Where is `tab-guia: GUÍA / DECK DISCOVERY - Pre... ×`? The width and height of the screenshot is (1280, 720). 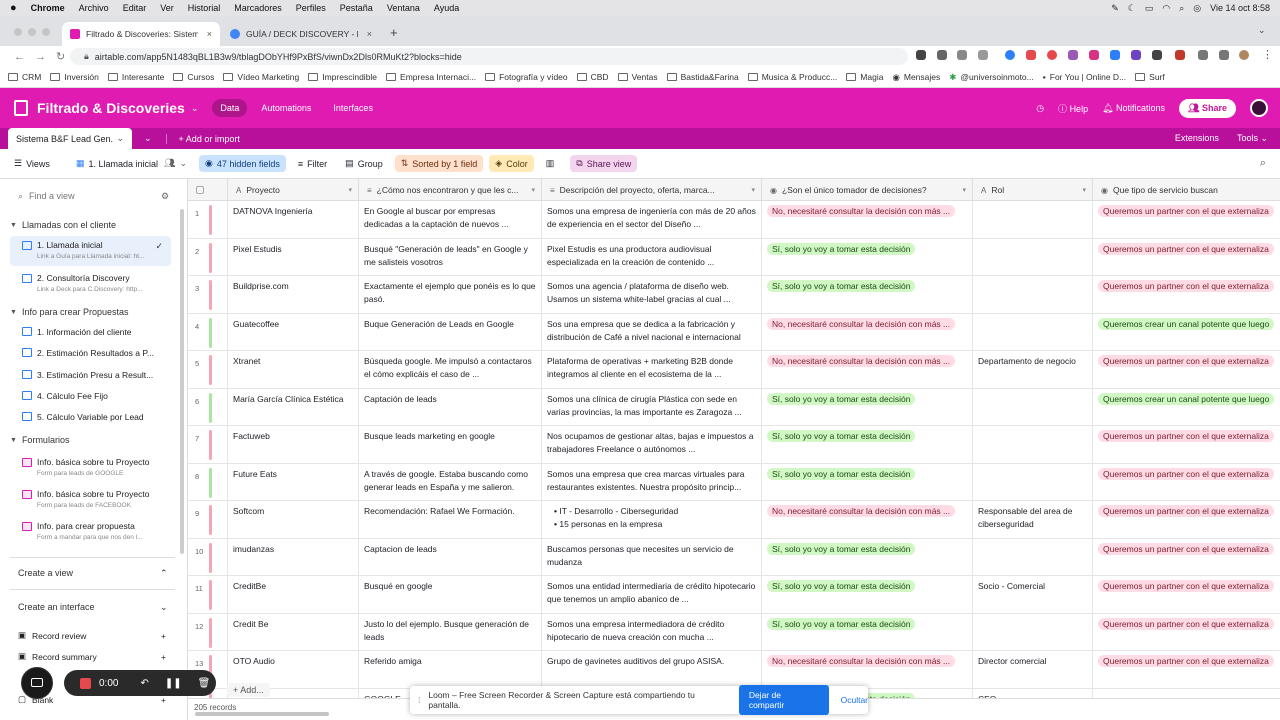 tab-guia: GUÍA / DECK DISCOVERY - Pre... × is located at coordinates (301, 34).